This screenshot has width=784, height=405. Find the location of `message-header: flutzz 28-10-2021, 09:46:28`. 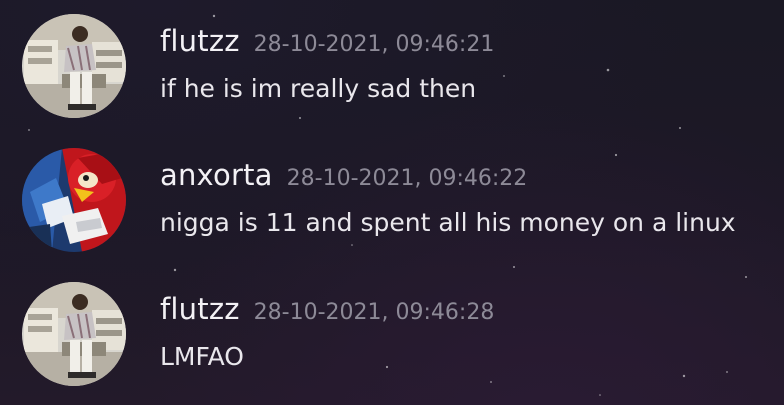

message-header: flutzz 28-10-2021, 09:46:28 is located at coordinates (327, 309).